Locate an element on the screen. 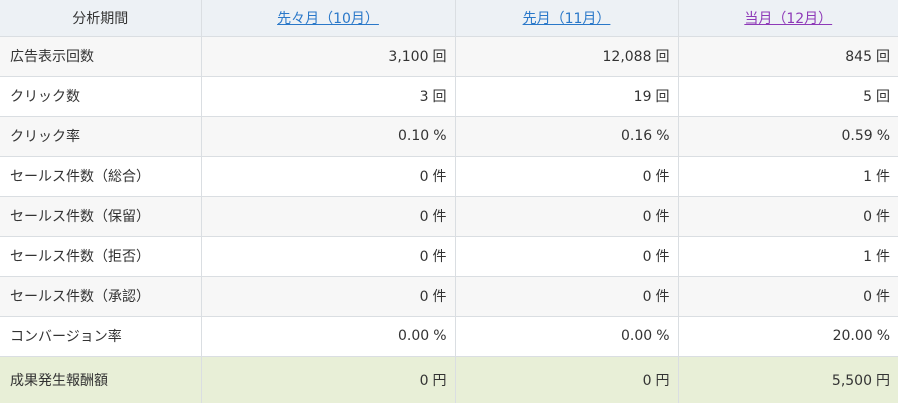 The image size is (898, 403). two-months-ago-link: 先々月（10月） is located at coordinates (328, 19).